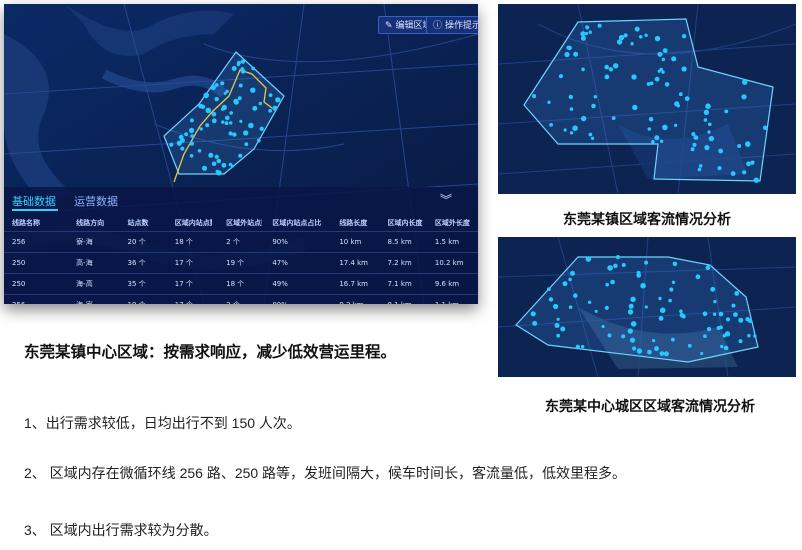 The width and height of the screenshot is (802, 550). Describe the element at coordinates (452, 25) in the screenshot. I see `help-button: ⓘ 操作提示` at that location.